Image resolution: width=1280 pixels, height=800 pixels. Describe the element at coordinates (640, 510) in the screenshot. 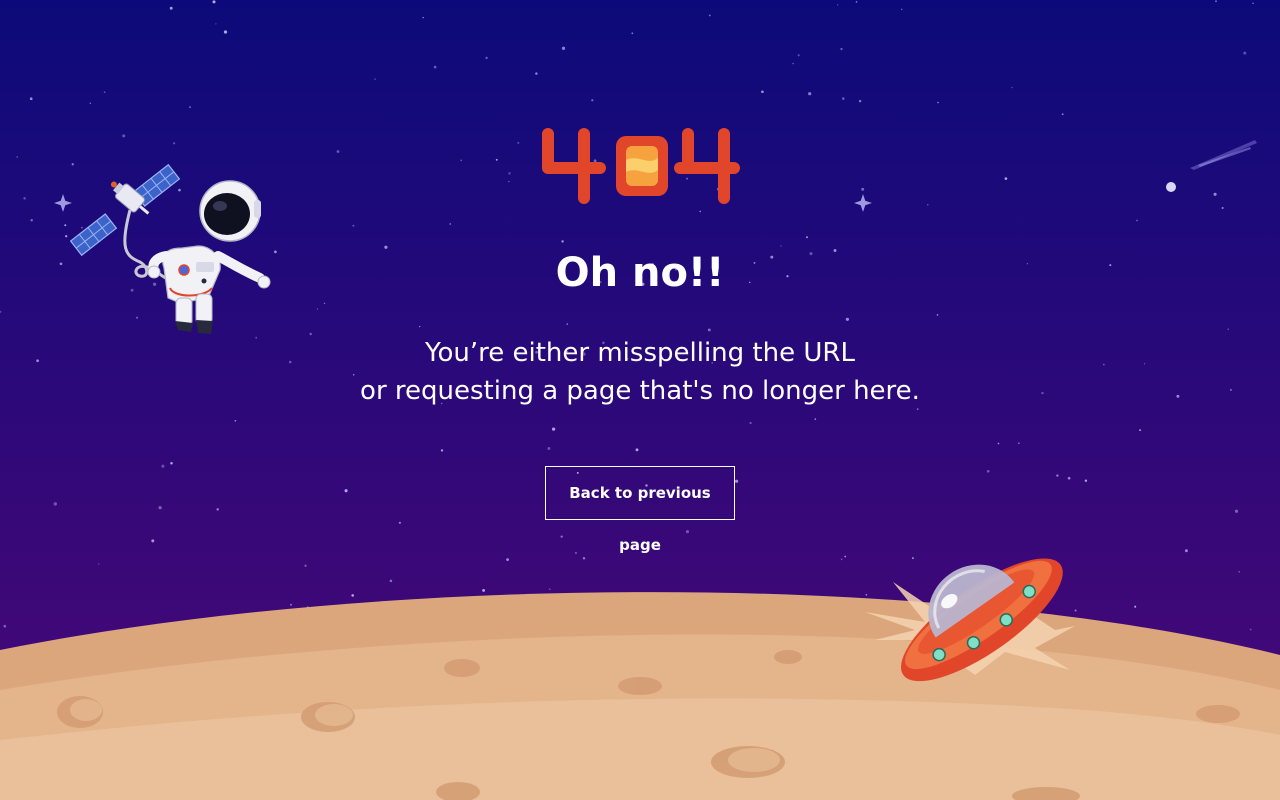

I see `back-to-previous-page-button: Back to previous page` at that location.